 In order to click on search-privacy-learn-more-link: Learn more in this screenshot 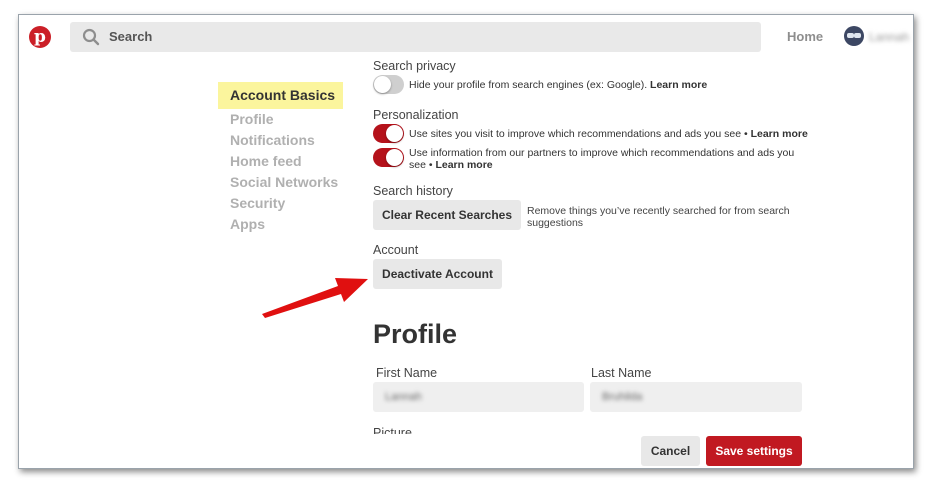, I will do `click(678, 85)`.